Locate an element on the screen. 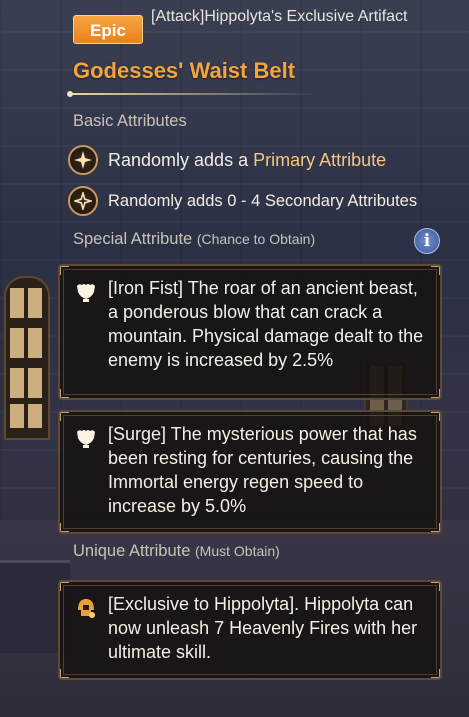 The width and height of the screenshot is (469, 717). item-category: [Attack]Hippolyta's Exclusive Artifact is located at coordinates (279, 16).